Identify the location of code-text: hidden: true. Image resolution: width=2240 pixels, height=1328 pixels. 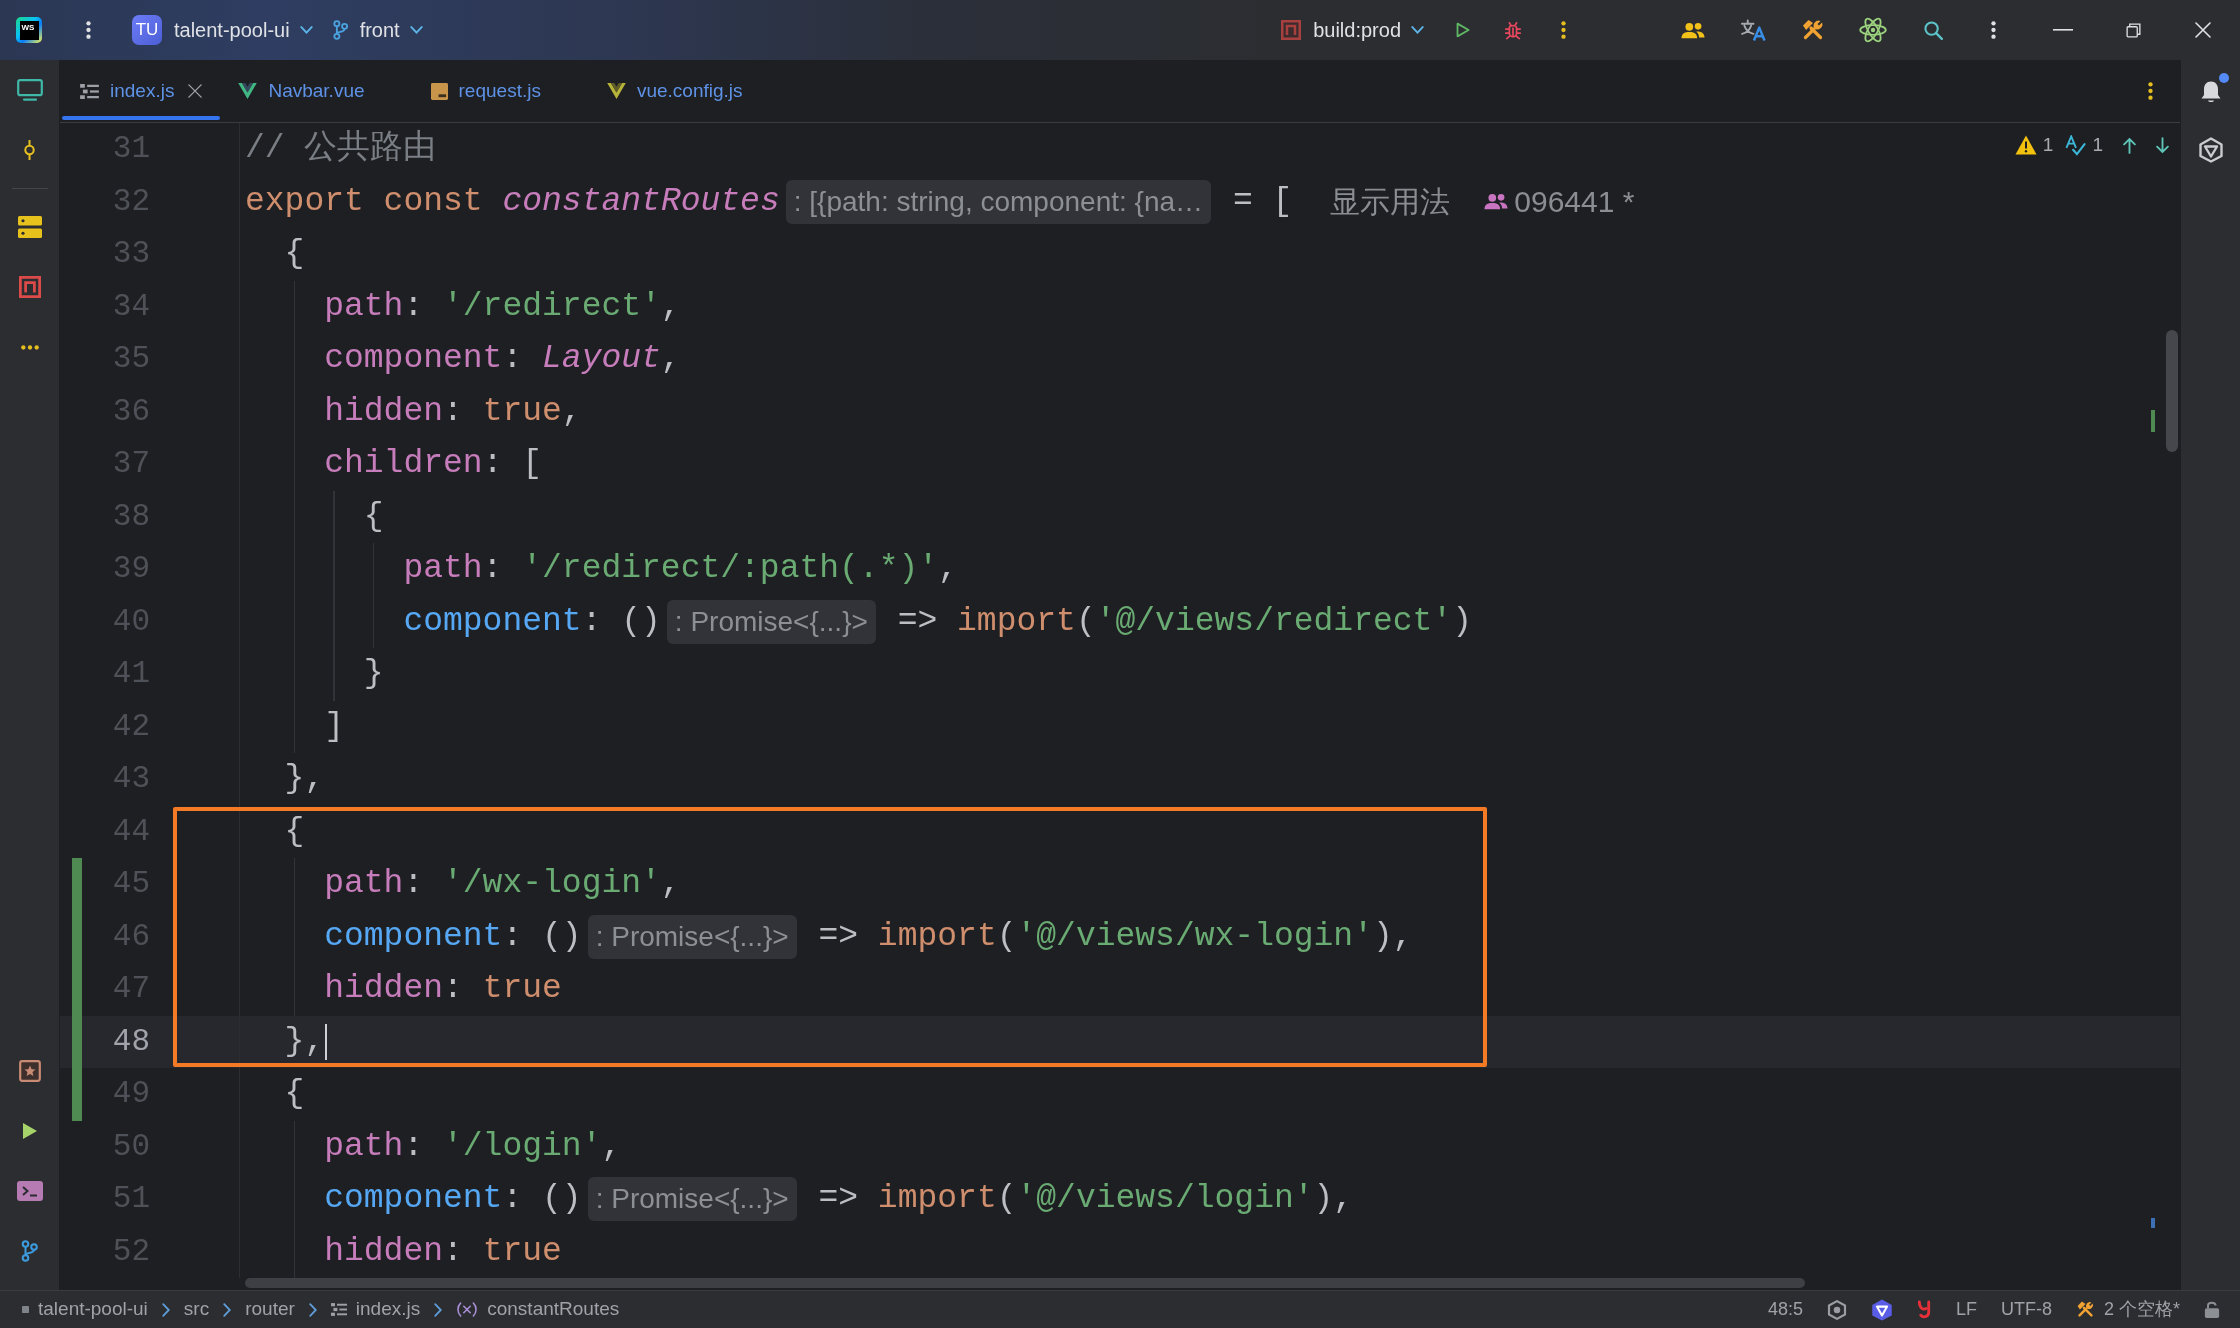
(443, 1251).